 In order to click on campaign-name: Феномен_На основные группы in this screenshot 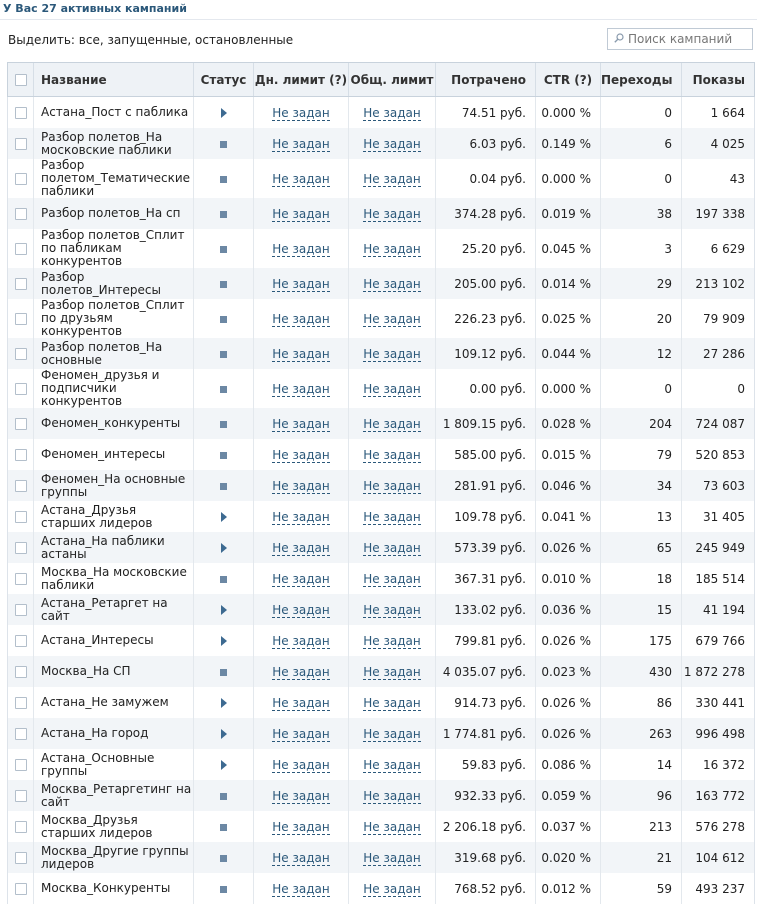, I will do `click(114, 485)`.